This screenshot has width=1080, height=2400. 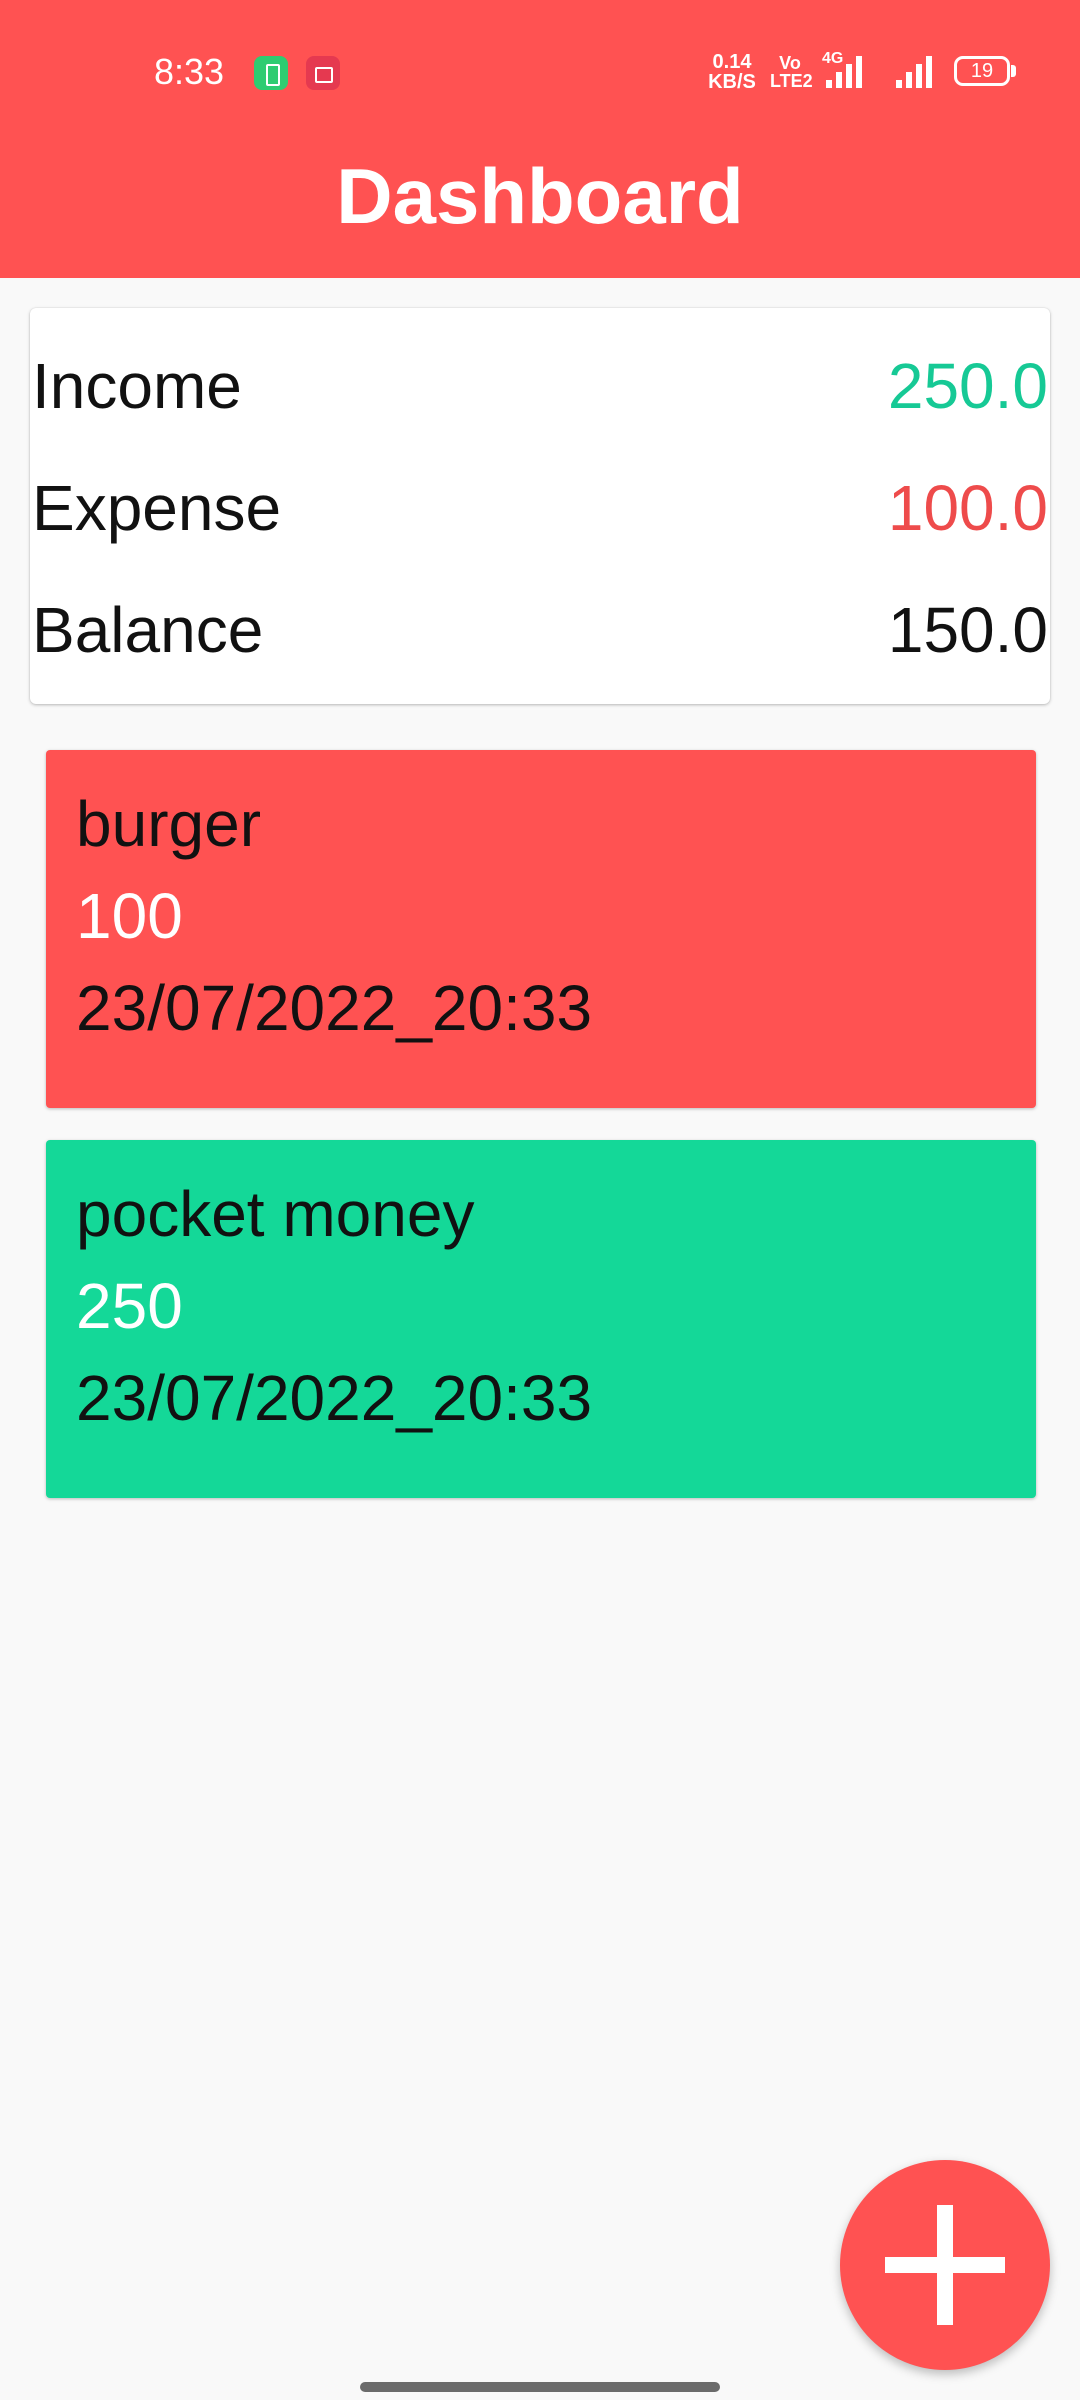 What do you see at coordinates (137, 386) in the screenshot?
I see `income-label: Income` at bounding box center [137, 386].